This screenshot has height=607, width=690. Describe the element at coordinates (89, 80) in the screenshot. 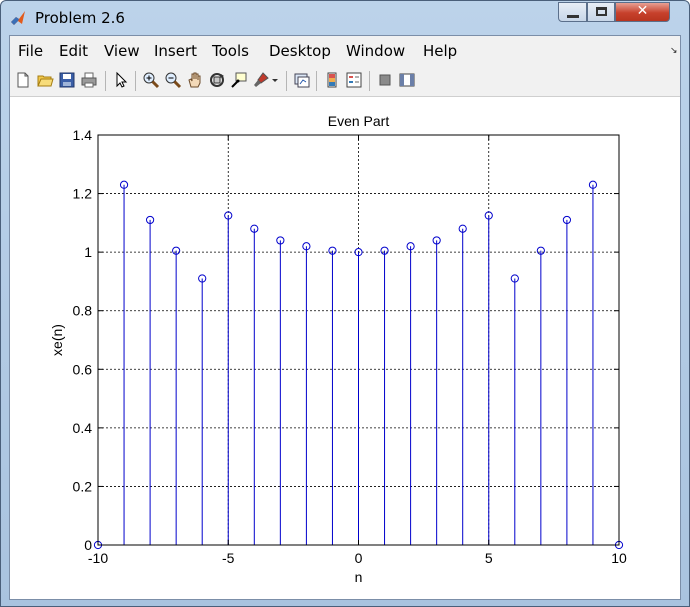

I see `print-icon` at that location.